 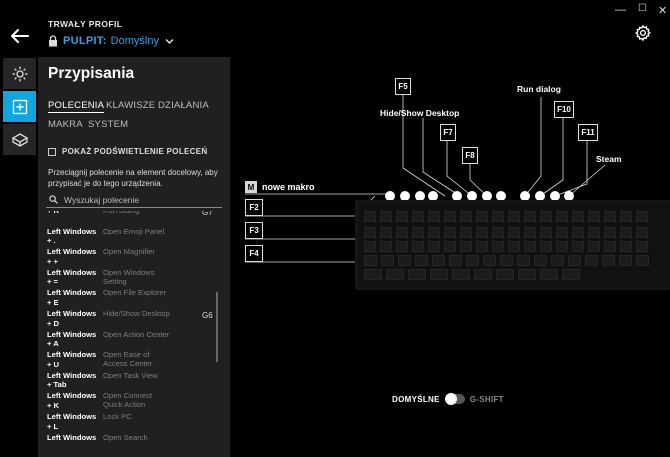 I want to click on mode-switch: DOMYŚLNE G-SHIFT, so click(x=448, y=399).